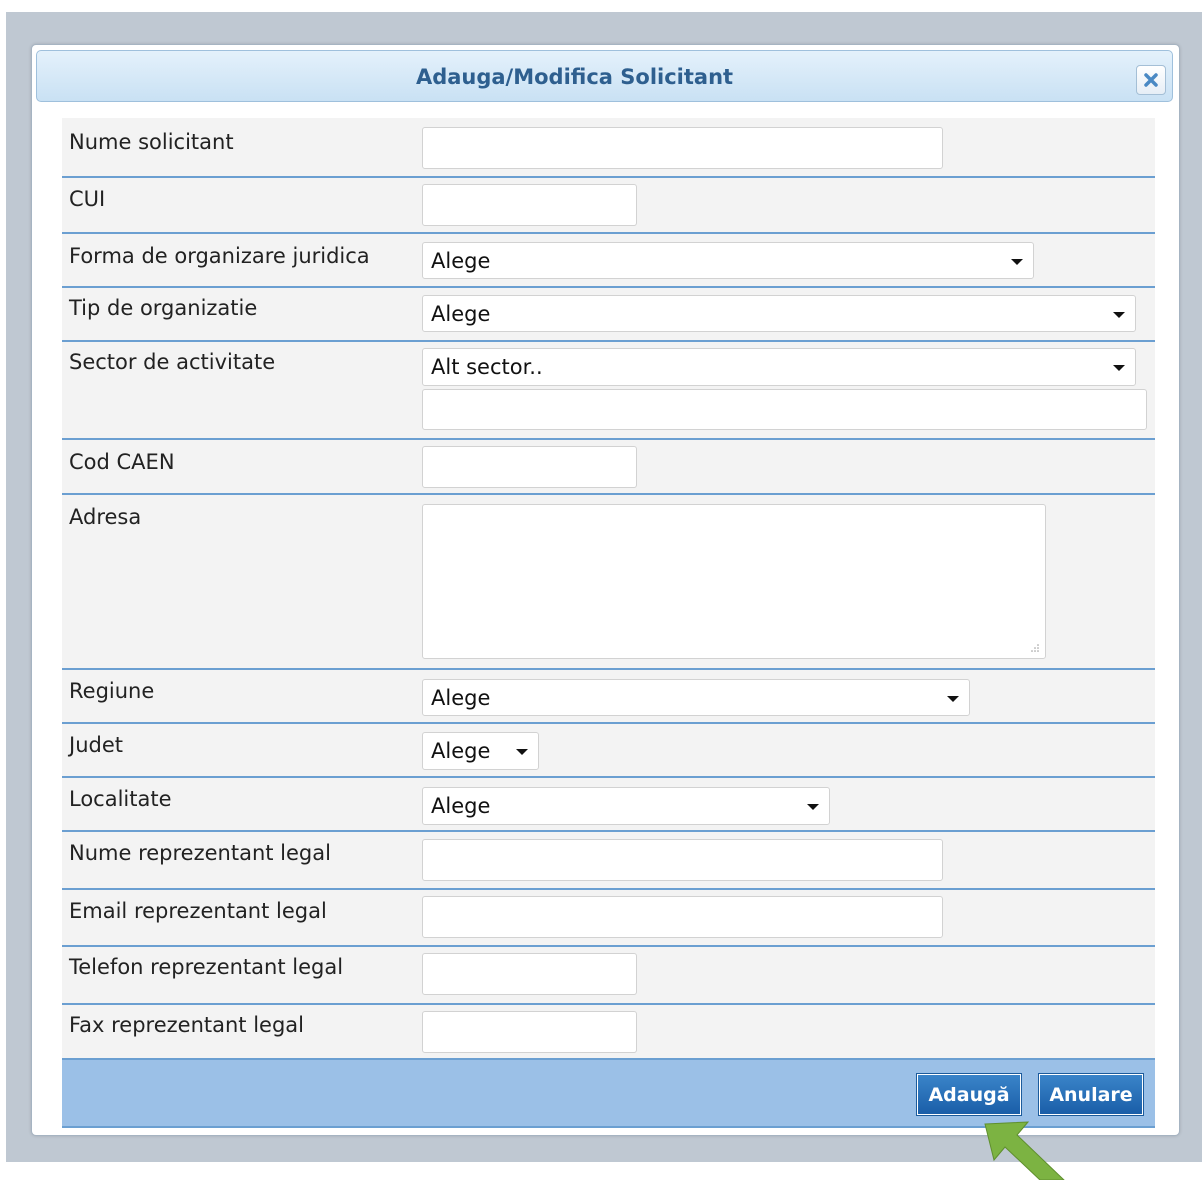 This screenshot has width=1202, height=1180. What do you see at coordinates (219, 256) in the screenshot?
I see `label-forma-juridica: Forma de organizare juridica` at bounding box center [219, 256].